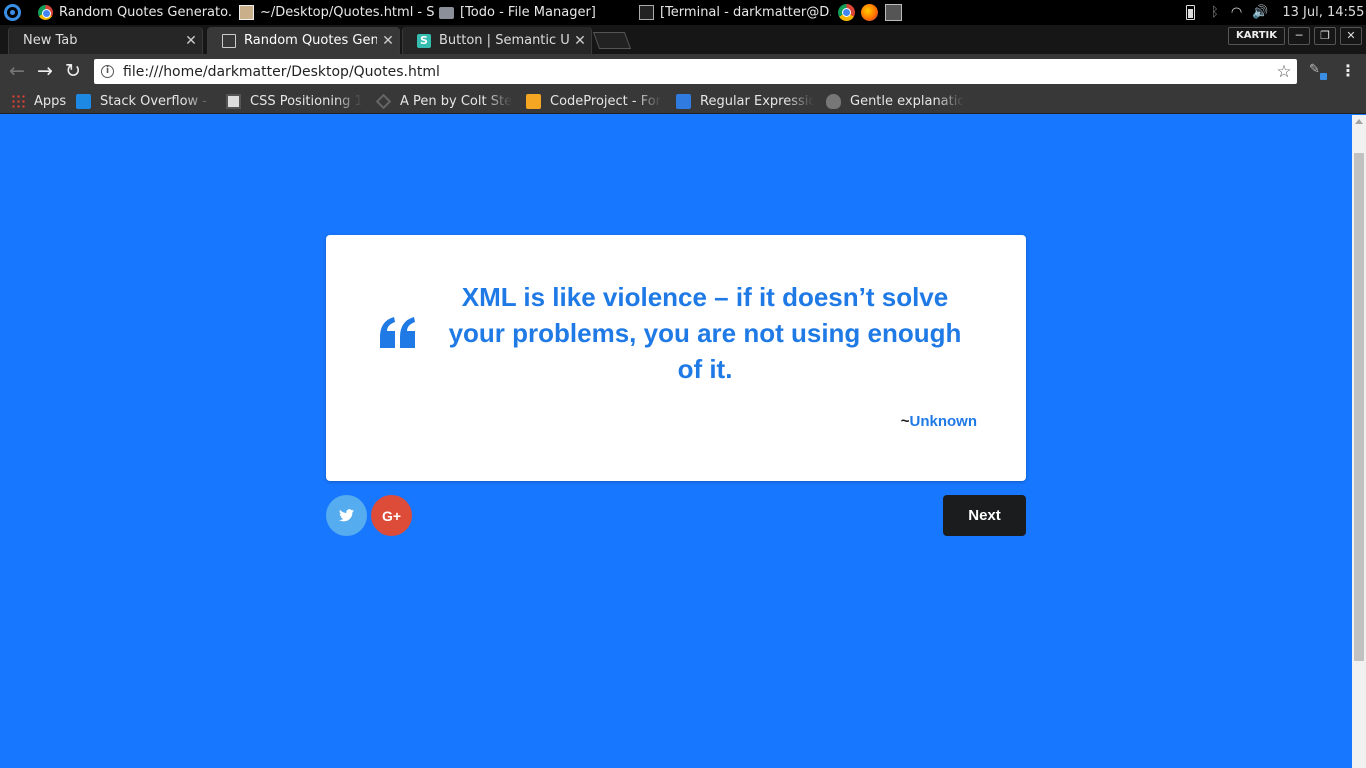 The width and height of the screenshot is (1366, 768). What do you see at coordinates (306, 101) in the screenshot?
I see `bookmark-label: CSS Positioning 10` at bounding box center [306, 101].